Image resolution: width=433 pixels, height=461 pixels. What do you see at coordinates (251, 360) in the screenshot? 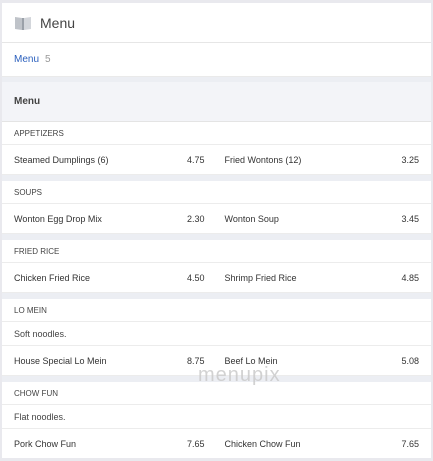
I see `item-name: Beef Lo Mein` at bounding box center [251, 360].